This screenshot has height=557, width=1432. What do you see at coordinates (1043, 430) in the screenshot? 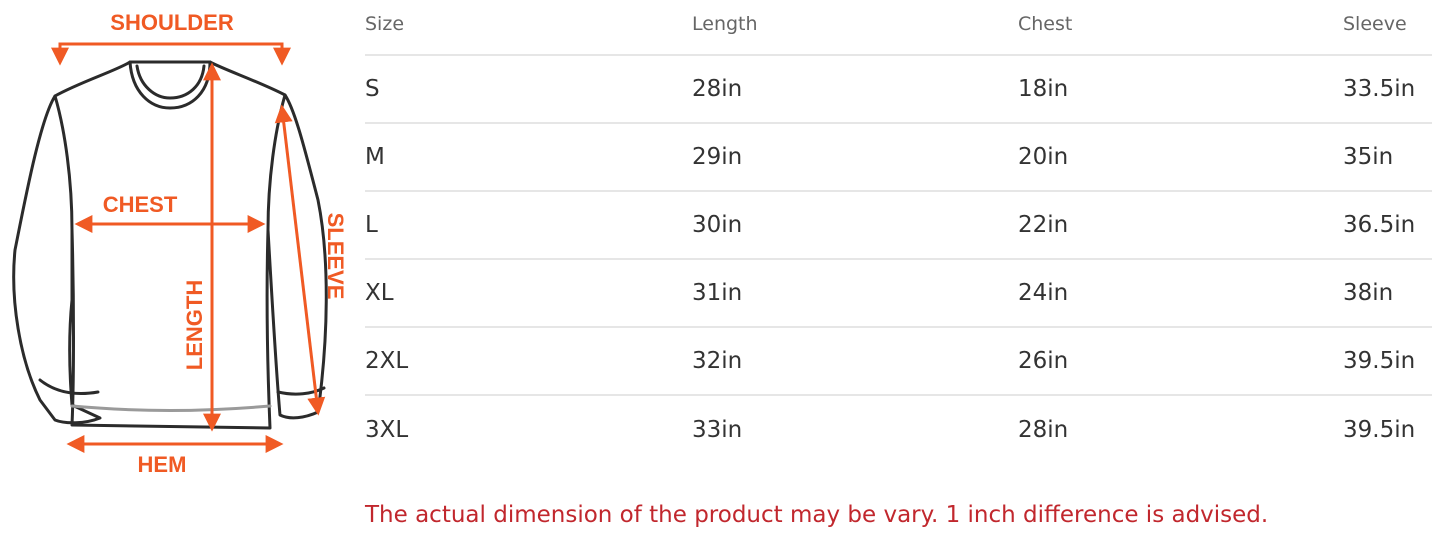
I see `chest-cell: 28in` at bounding box center [1043, 430].